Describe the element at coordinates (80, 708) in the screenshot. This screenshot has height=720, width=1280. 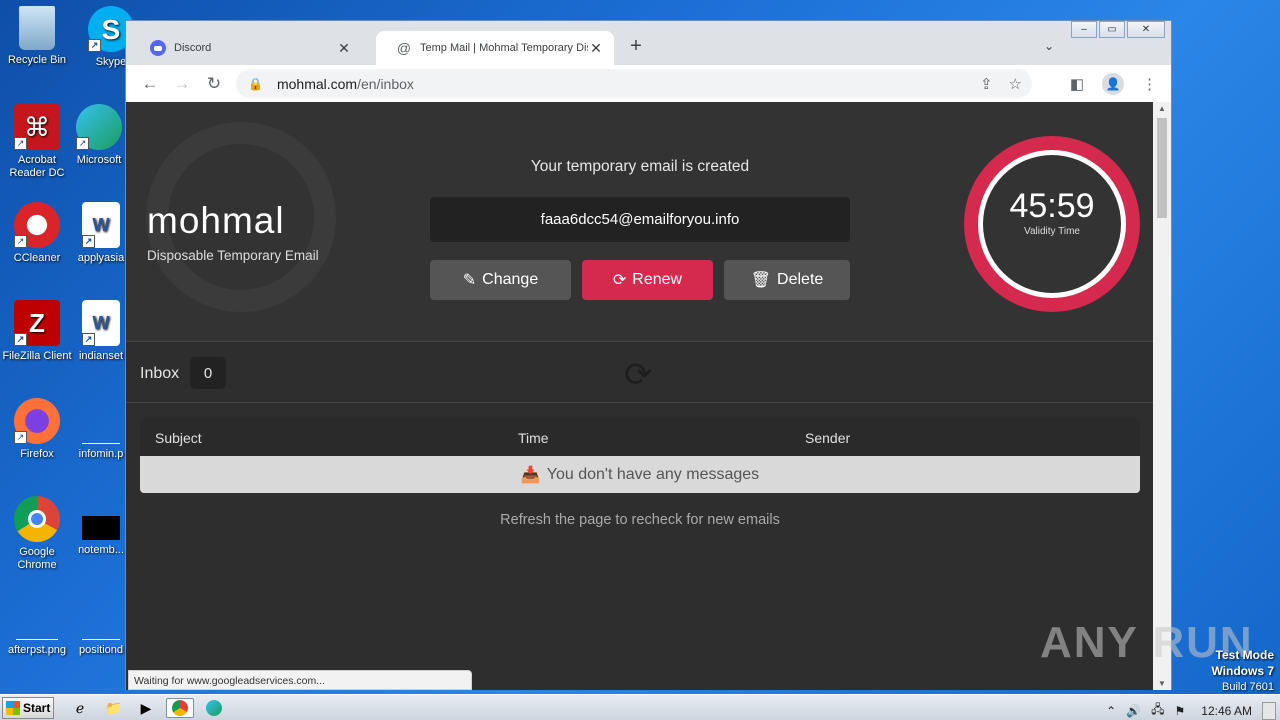
I see `internet-explorer-icon: ℯ` at that location.